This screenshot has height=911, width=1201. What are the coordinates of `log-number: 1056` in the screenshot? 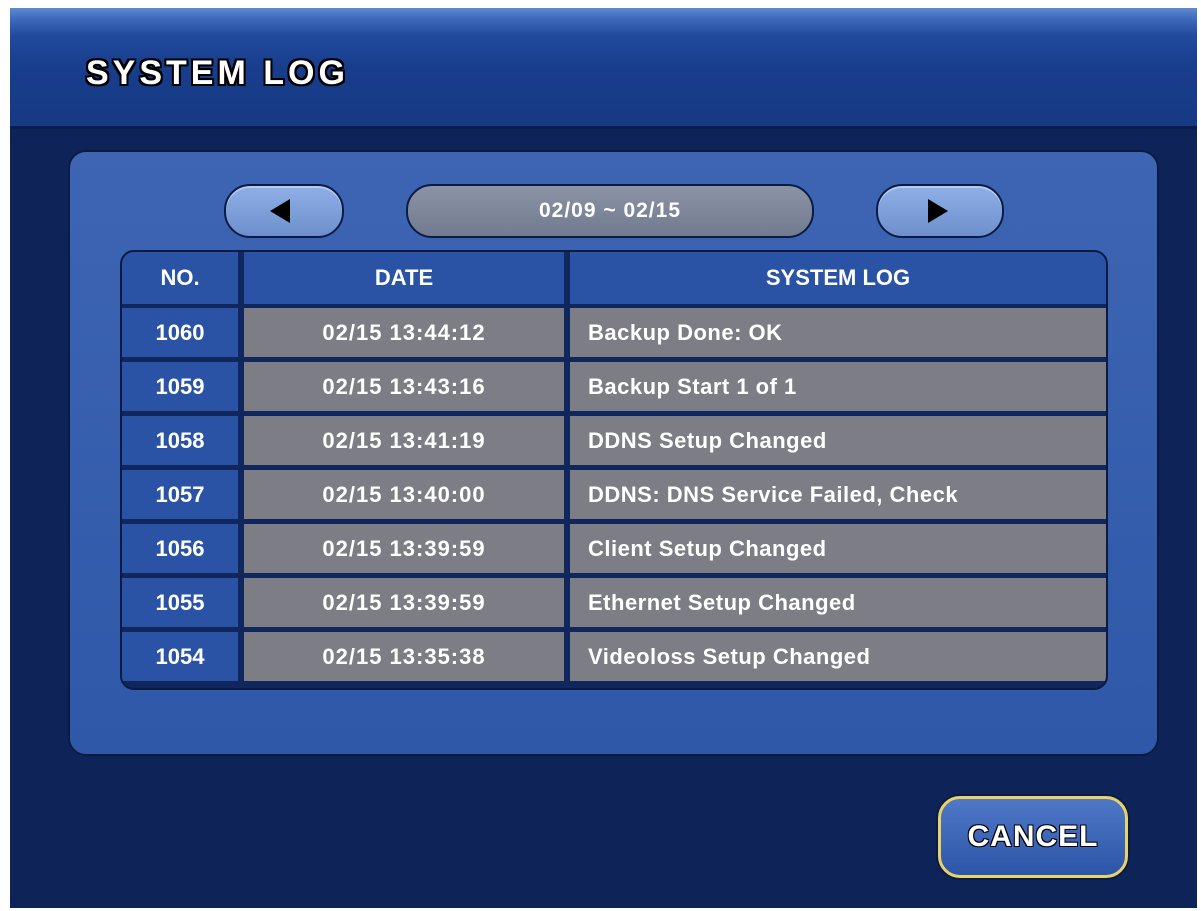 It's located at (180, 548).